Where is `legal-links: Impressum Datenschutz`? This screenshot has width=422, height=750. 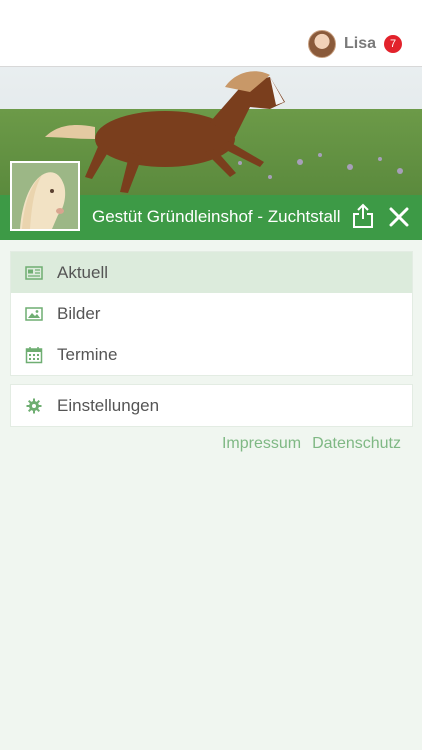
legal-links: Impressum Datenschutz is located at coordinates (311, 444).